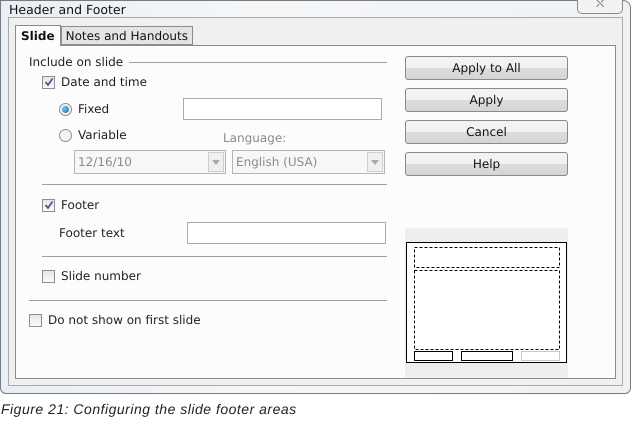  What do you see at coordinates (486, 164) in the screenshot?
I see `dialog-button: Help` at bounding box center [486, 164].